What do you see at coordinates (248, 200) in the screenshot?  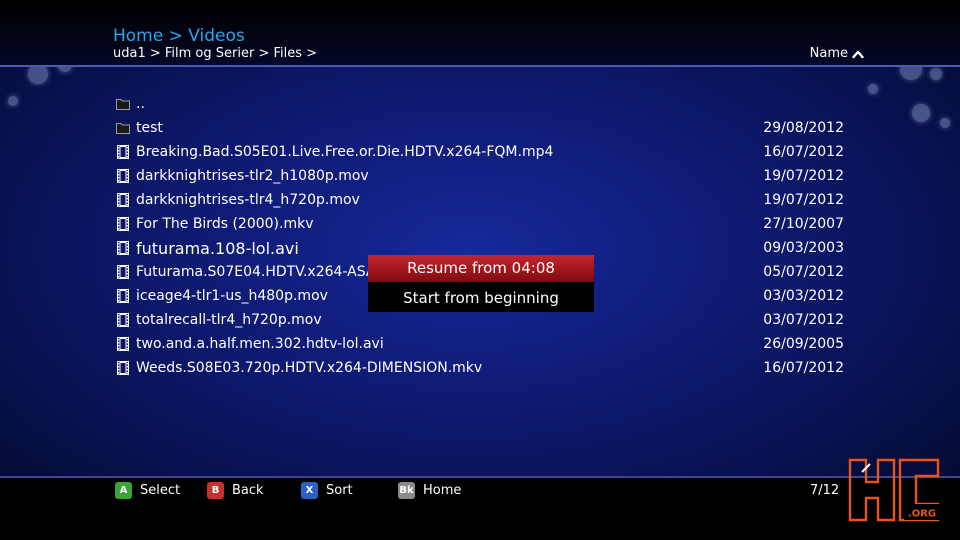 I see `file-name: darkknightrises-tlr4_h720p.mov` at bounding box center [248, 200].